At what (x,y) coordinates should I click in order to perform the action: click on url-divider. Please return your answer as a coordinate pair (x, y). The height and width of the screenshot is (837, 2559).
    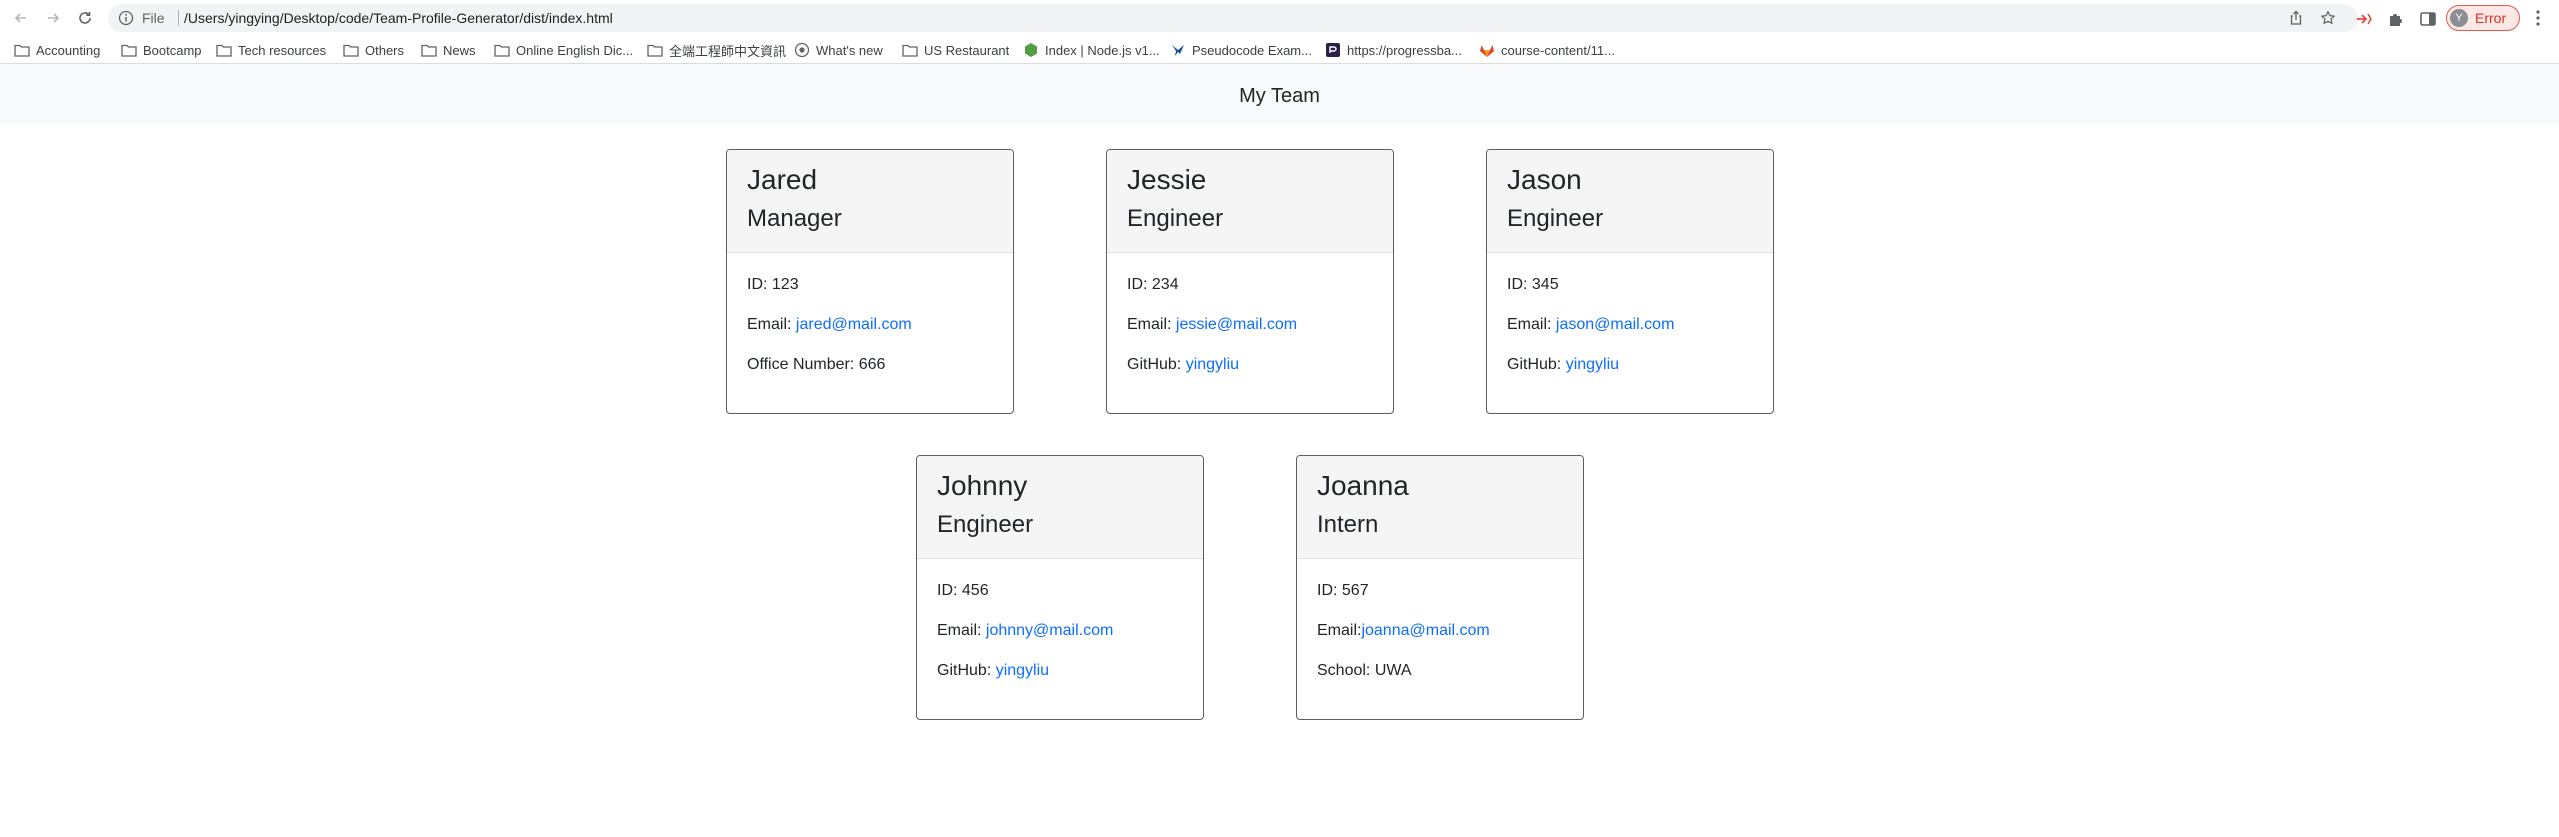
    Looking at the image, I should click on (178, 18).